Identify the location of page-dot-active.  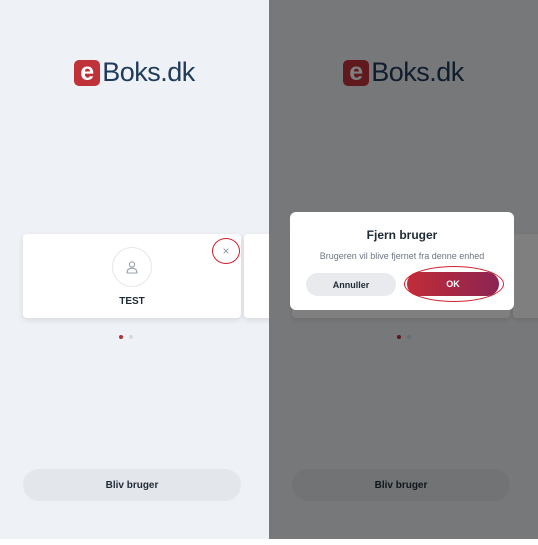
(120, 337).